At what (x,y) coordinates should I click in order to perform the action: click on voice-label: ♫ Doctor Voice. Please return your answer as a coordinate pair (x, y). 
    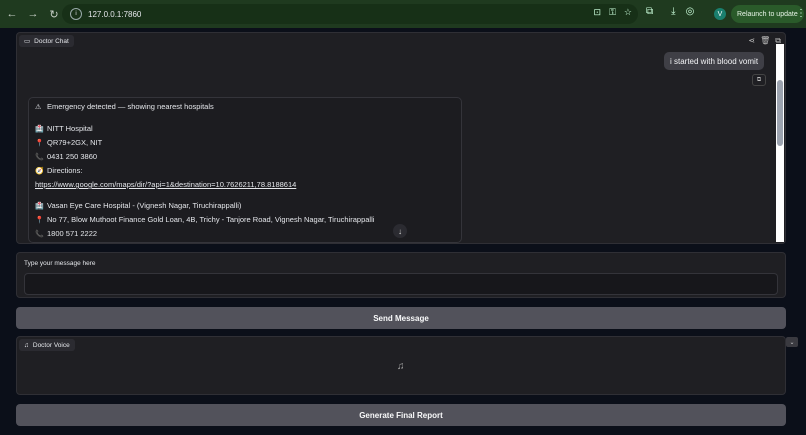
    Looking at the image, I should click on (47, 345).